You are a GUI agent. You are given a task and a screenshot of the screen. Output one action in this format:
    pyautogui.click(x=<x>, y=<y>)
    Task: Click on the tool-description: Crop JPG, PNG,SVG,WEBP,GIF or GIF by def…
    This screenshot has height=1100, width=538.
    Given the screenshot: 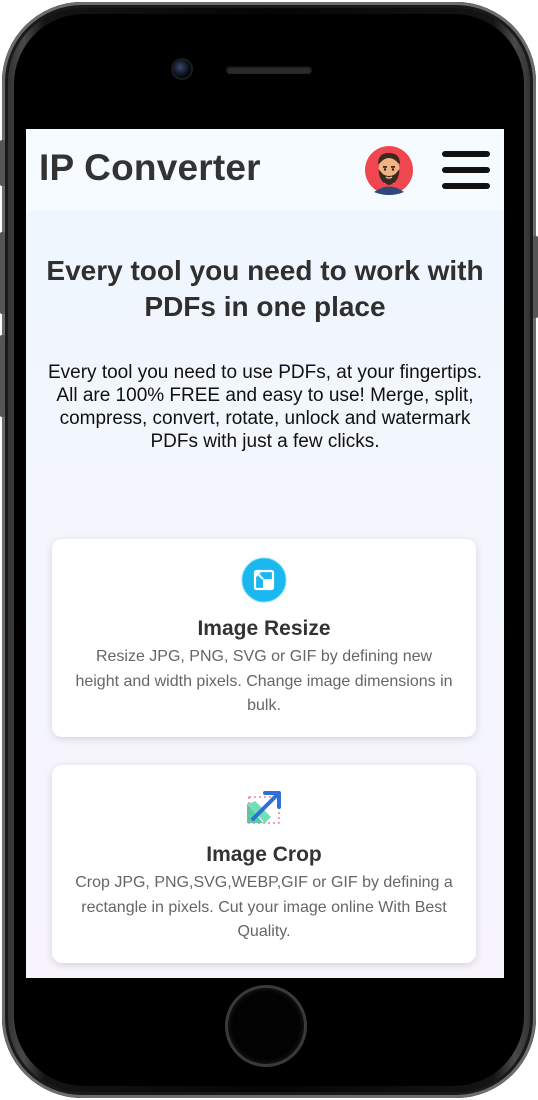 What is the action you would take?
    pyautogui.click(x=264, y=907)
    